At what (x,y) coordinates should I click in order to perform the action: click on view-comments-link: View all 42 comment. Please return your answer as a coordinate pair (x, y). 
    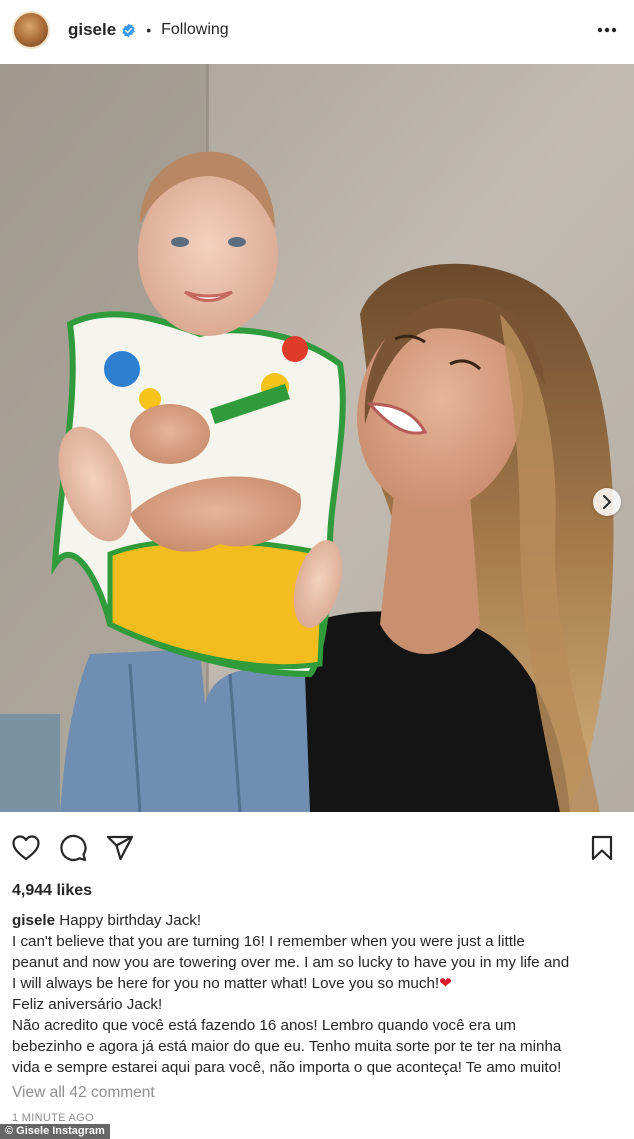
    Looking at the image, I should click on (83, 1093).